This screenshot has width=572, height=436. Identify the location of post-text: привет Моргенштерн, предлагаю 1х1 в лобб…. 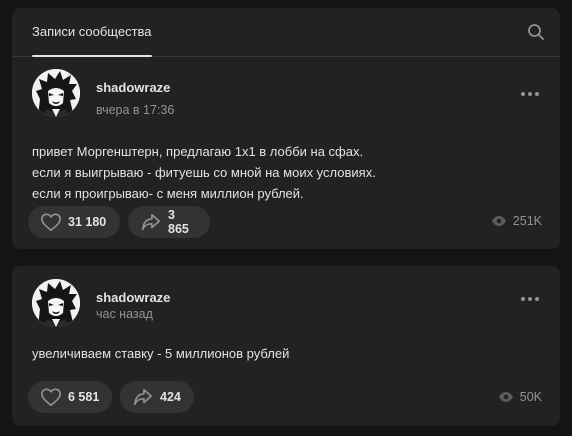
(286, 172).